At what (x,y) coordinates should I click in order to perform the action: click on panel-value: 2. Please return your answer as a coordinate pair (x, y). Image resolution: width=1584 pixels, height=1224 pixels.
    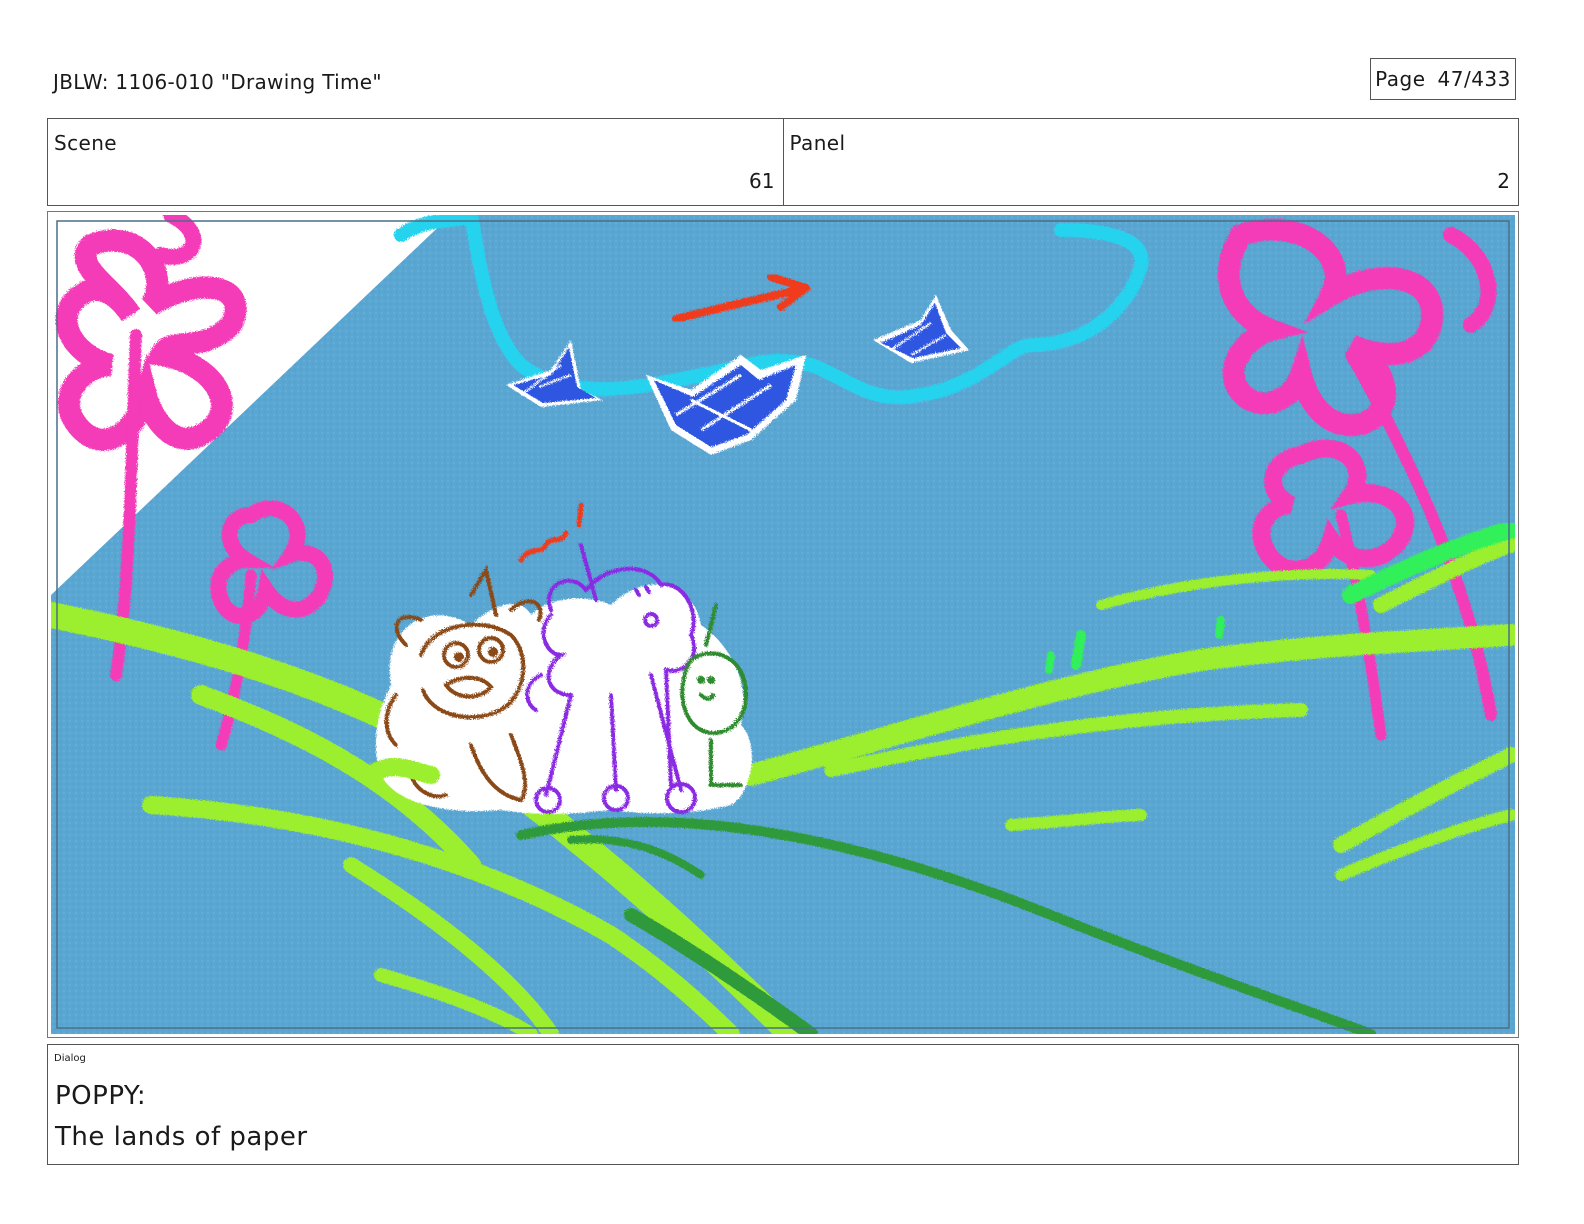
    Looking at the image, I should click on (1503, 181).